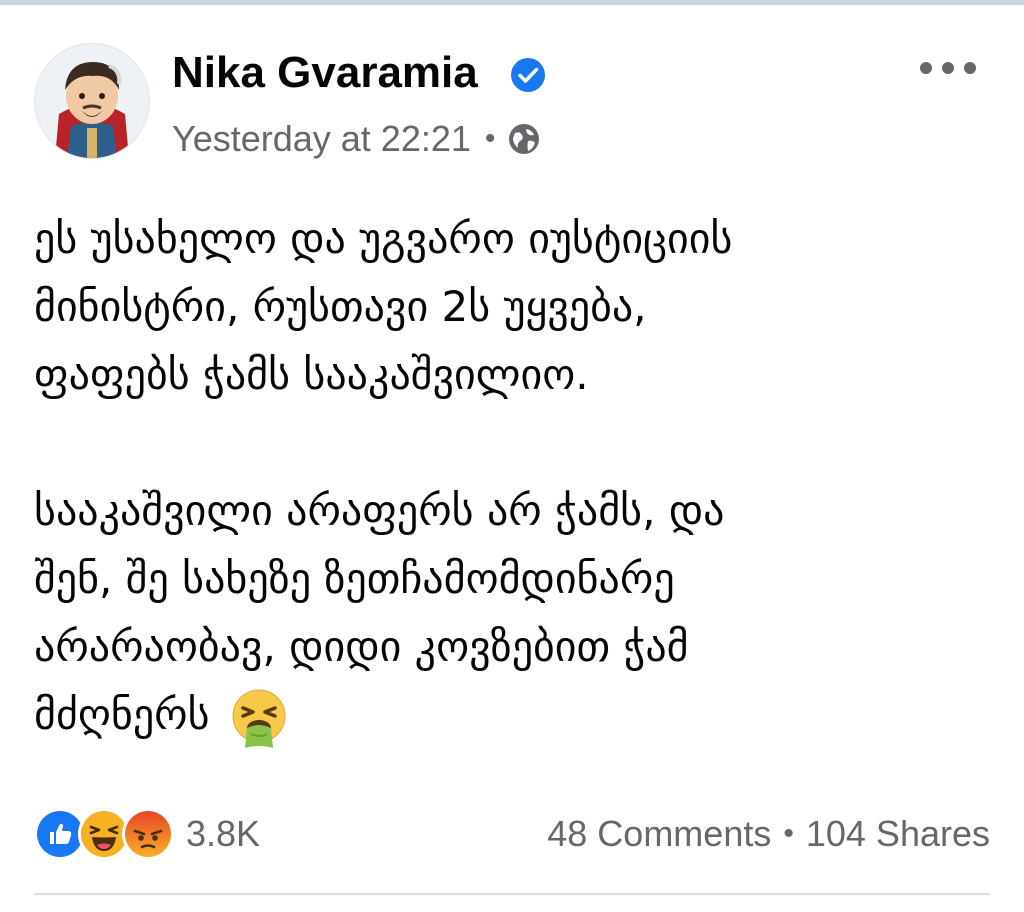 The height and width of the screenshot is (912, 1024). I want to click on comments-link: 48 Comments, so click(659, 834).